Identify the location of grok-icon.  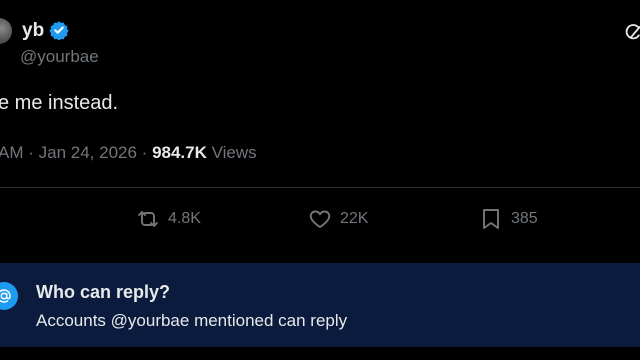
(631, 32).